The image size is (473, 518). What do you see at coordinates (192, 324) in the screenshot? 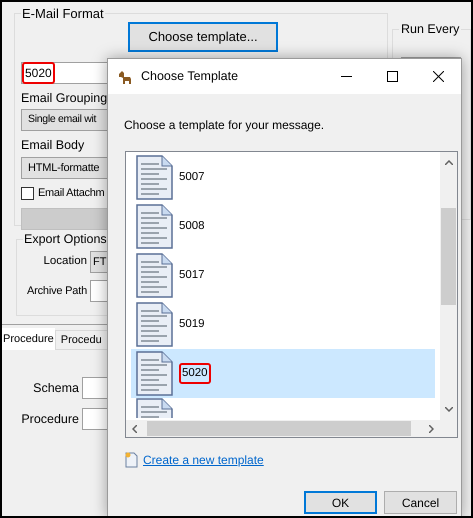
I see `template-name: 5019` at bounding box center [192, 324].